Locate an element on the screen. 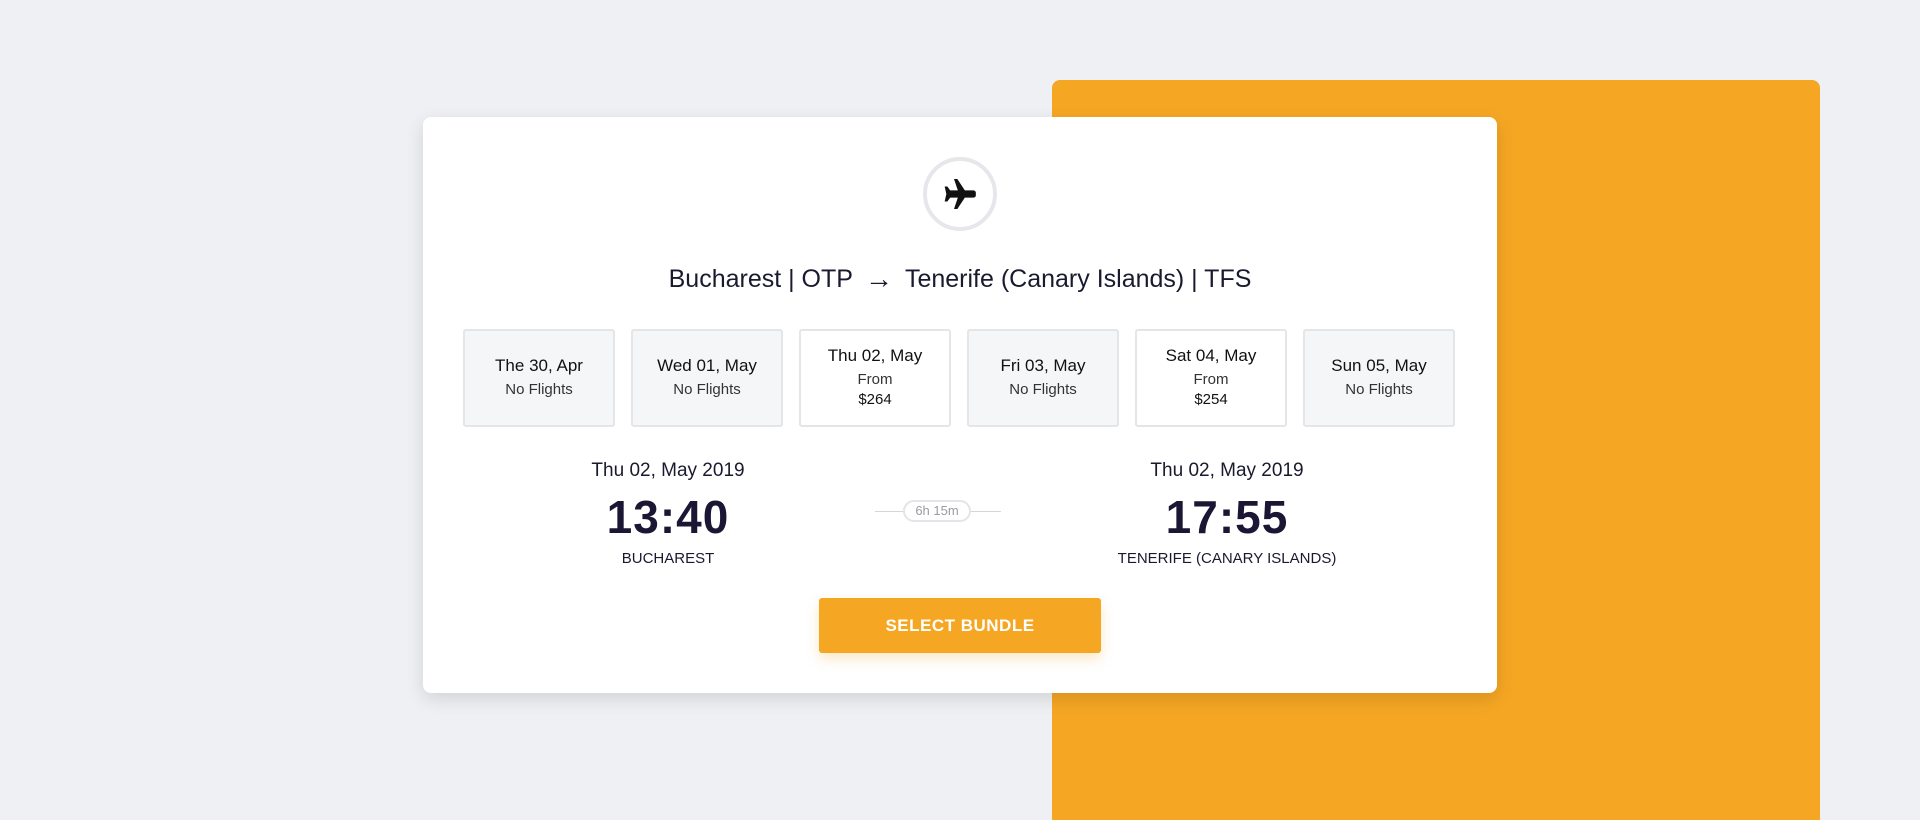 This screenshot has width=1920, height=820. date-label: The 30, Apr is located at coordinates (539, 365).